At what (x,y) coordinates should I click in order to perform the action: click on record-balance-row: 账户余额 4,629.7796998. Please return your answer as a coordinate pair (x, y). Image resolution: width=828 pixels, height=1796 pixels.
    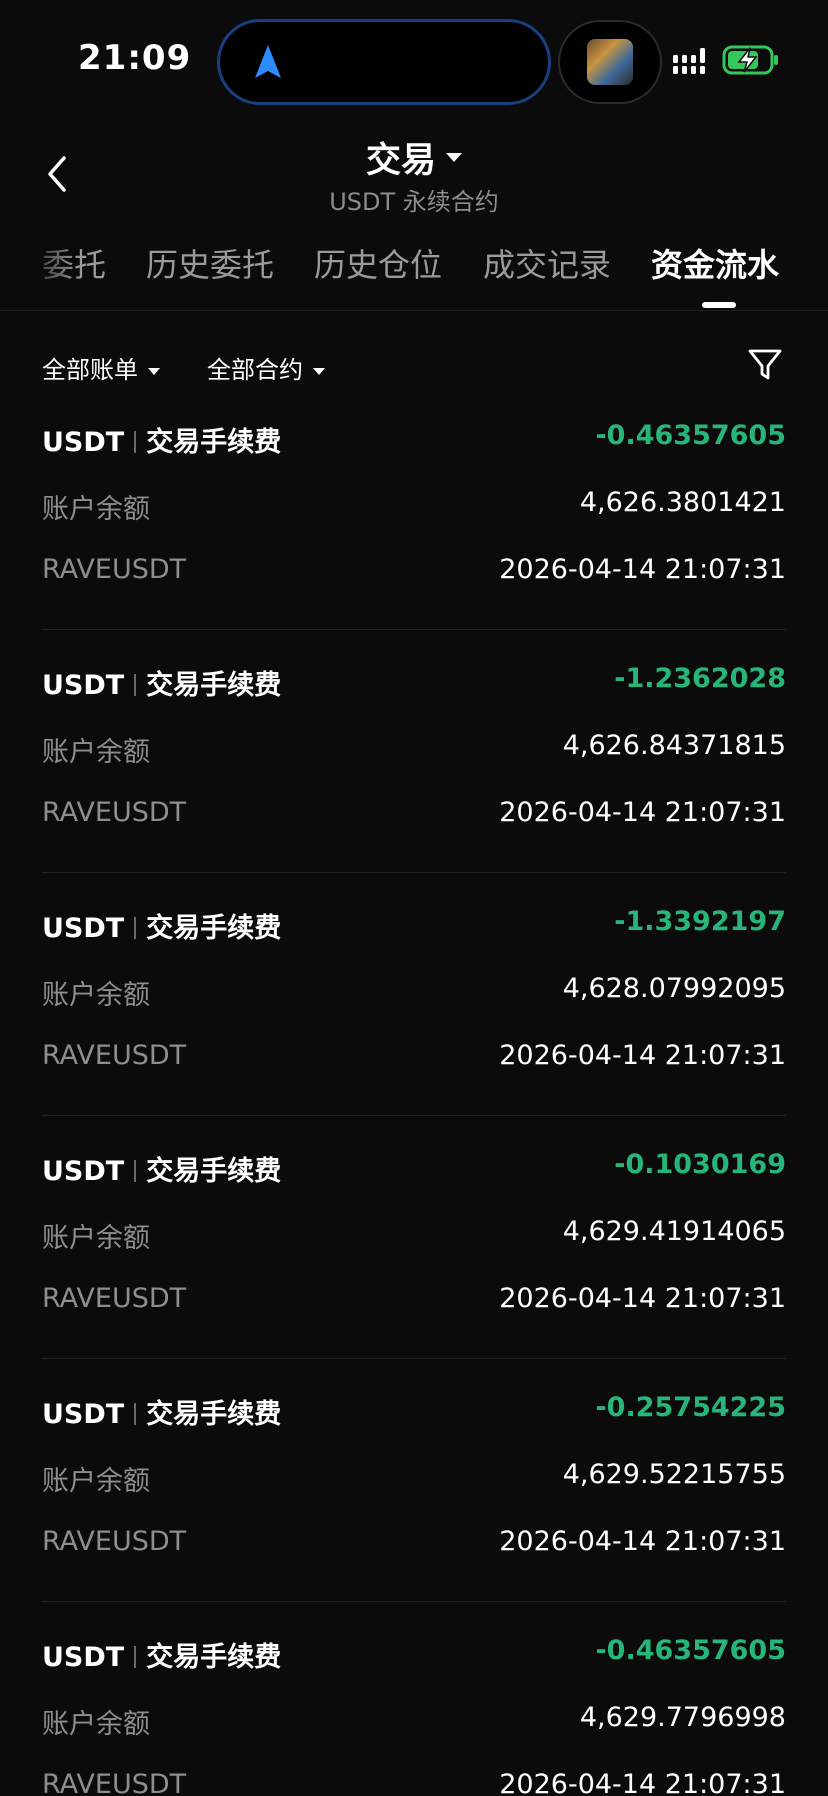
    Looking at the image, I should click on (414, 1722).